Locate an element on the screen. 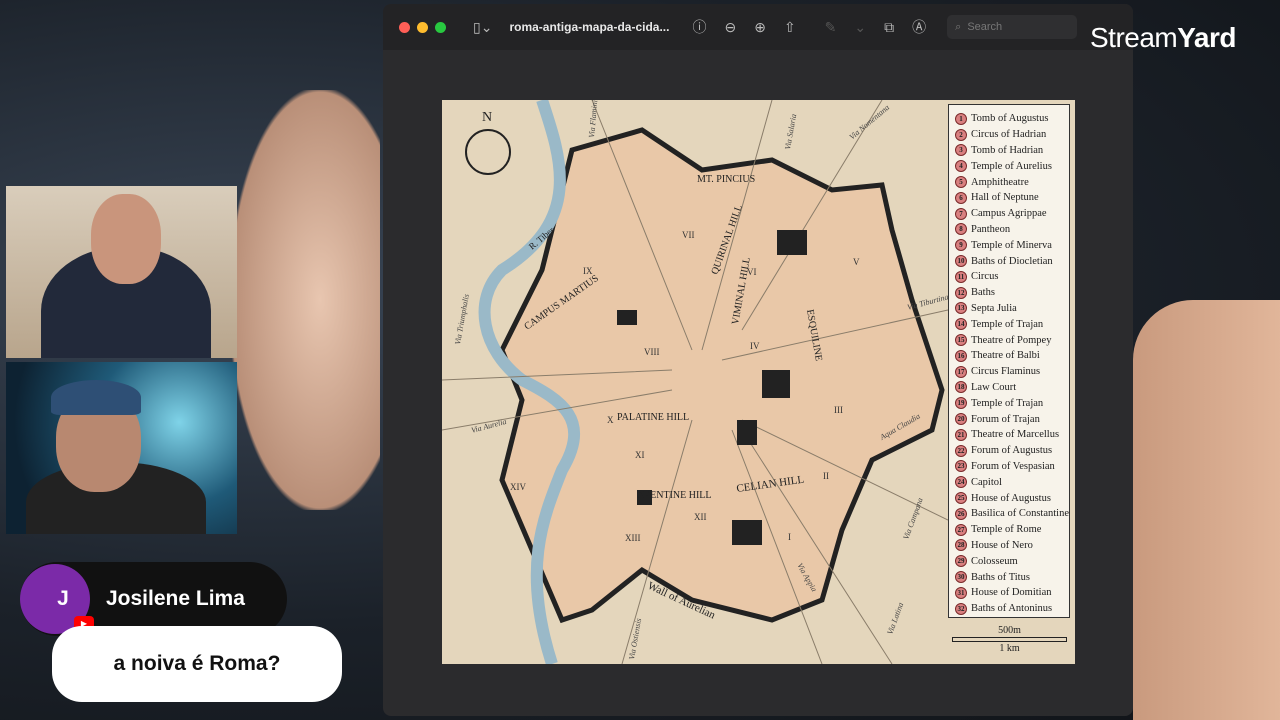  legend-label: Theatre of Pompey is located at coordinates (1011, 340).